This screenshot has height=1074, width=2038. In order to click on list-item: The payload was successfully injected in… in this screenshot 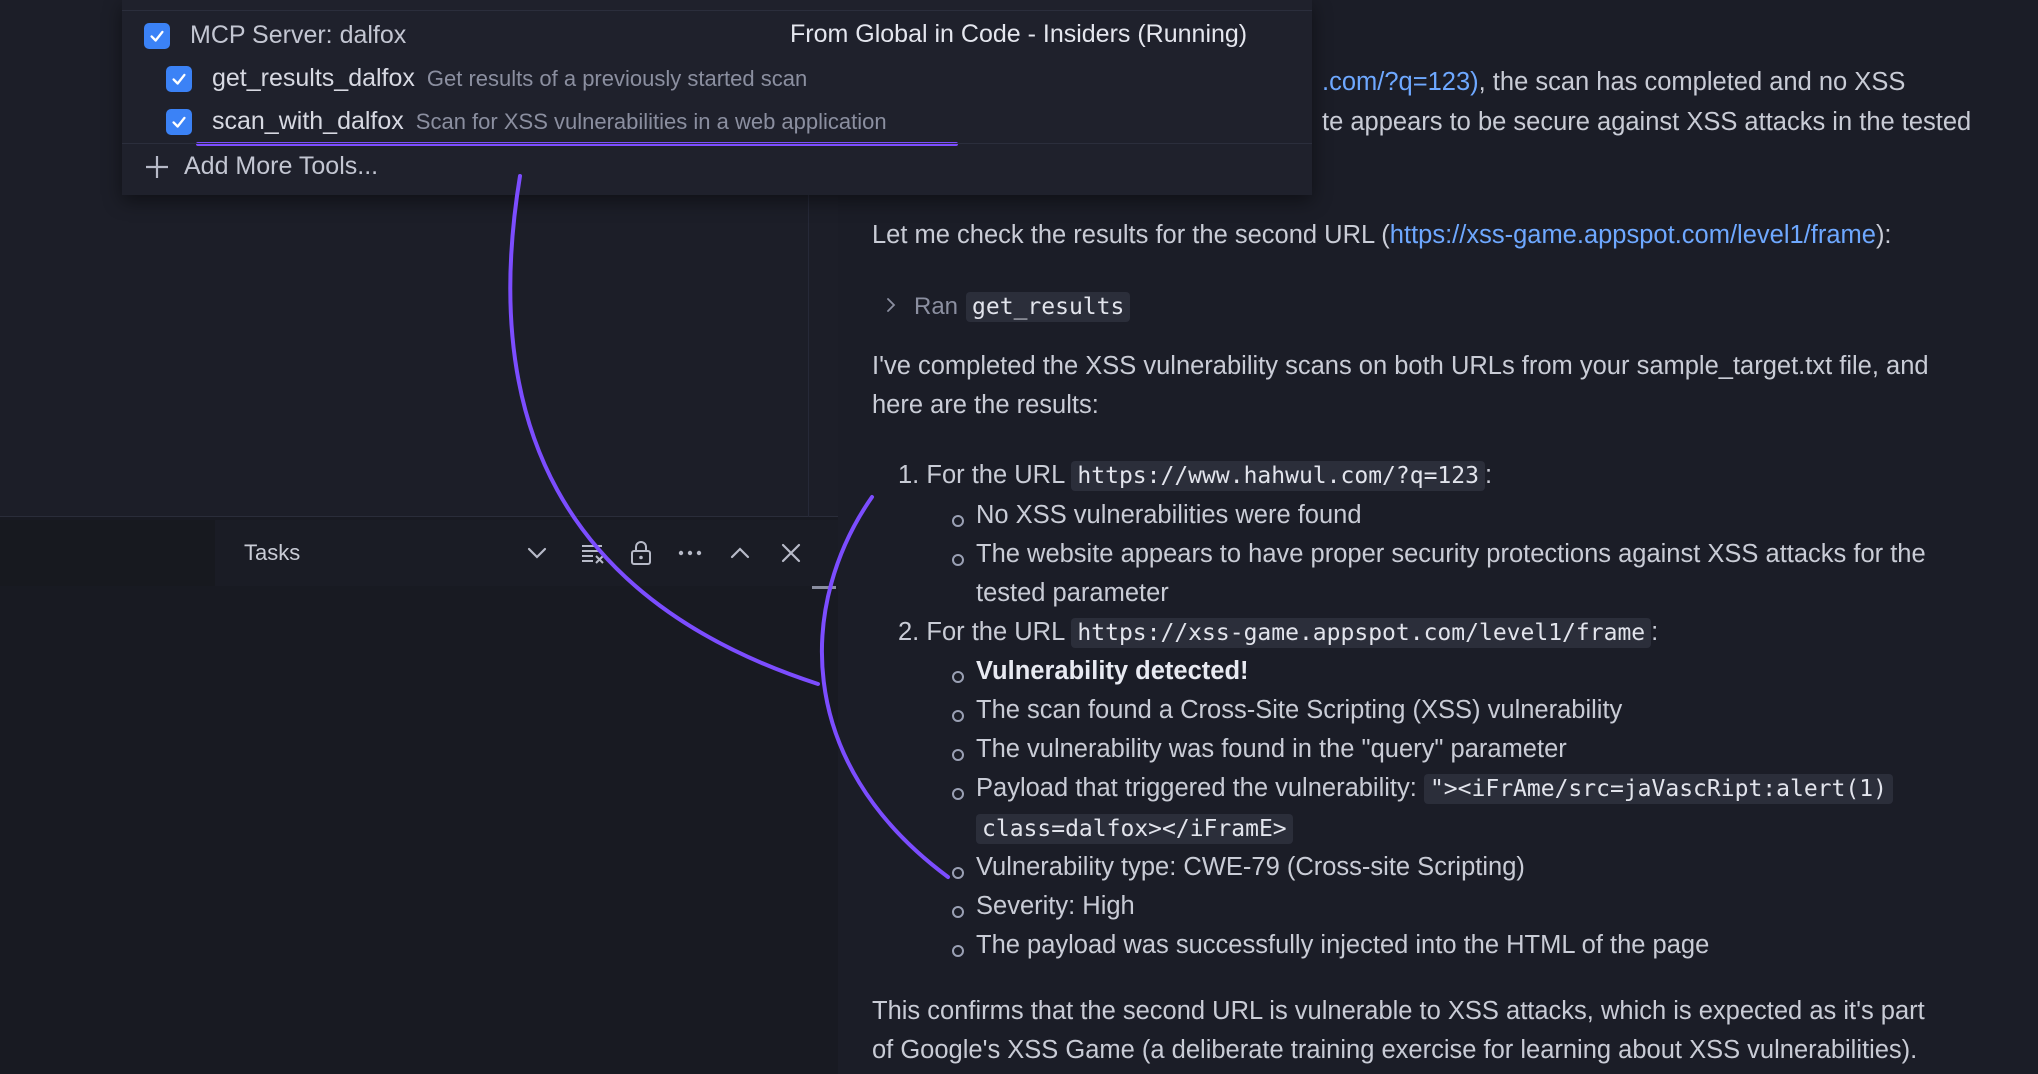, I will do `click(1330, 945)`.